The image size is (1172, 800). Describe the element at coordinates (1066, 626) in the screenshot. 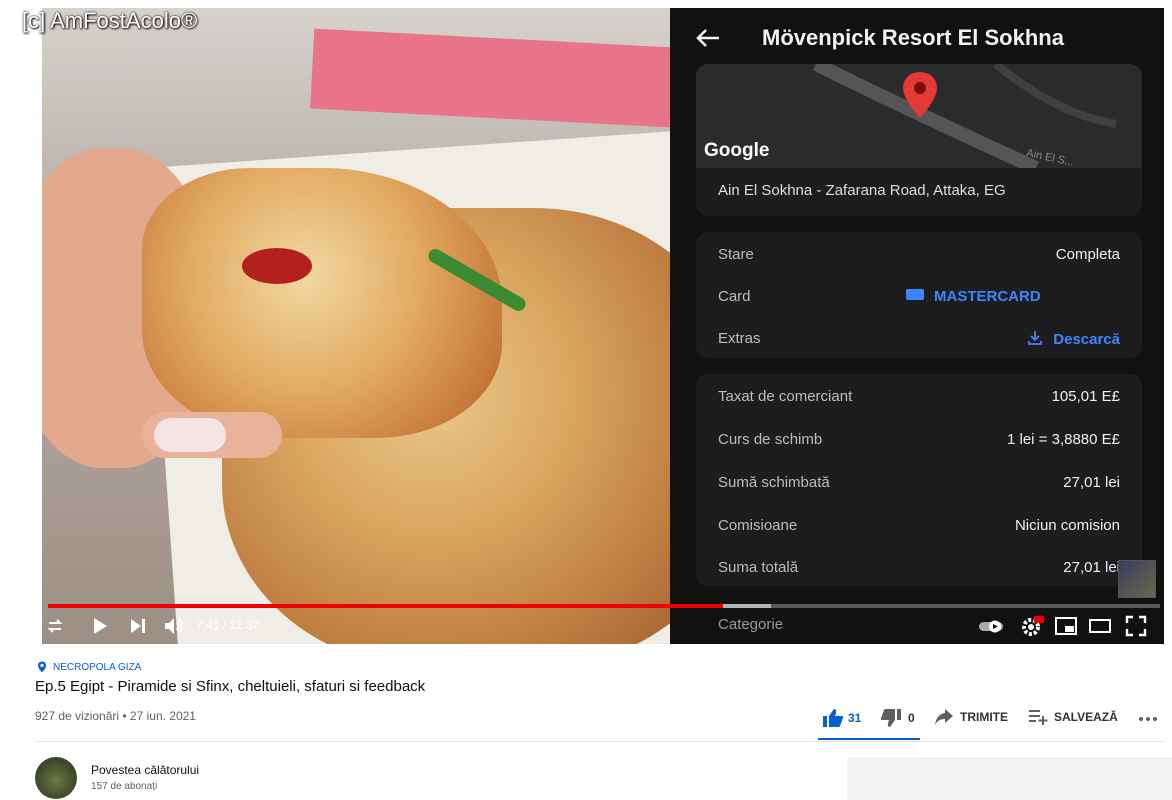

I see `miniplayer-icon` at that location.